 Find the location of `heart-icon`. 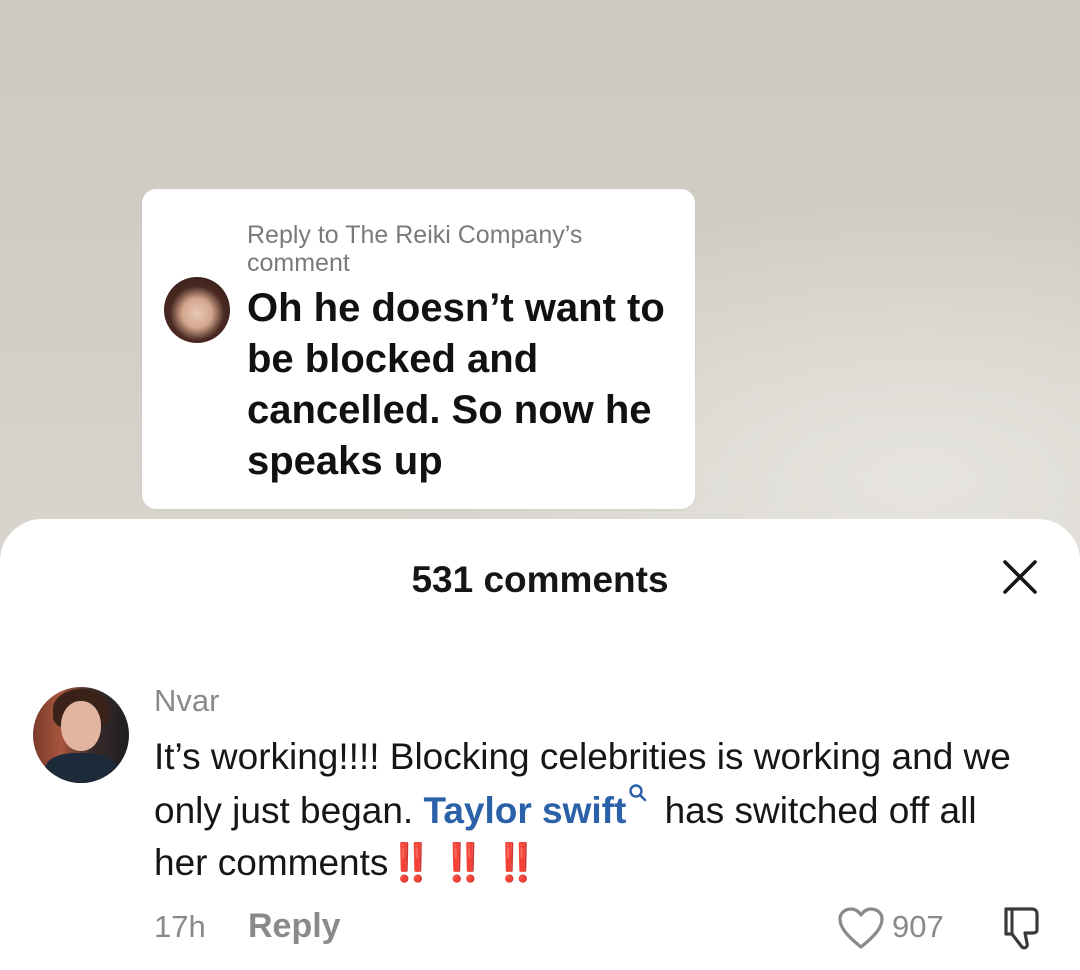

heart-icon is located at coordinates (861, 928).